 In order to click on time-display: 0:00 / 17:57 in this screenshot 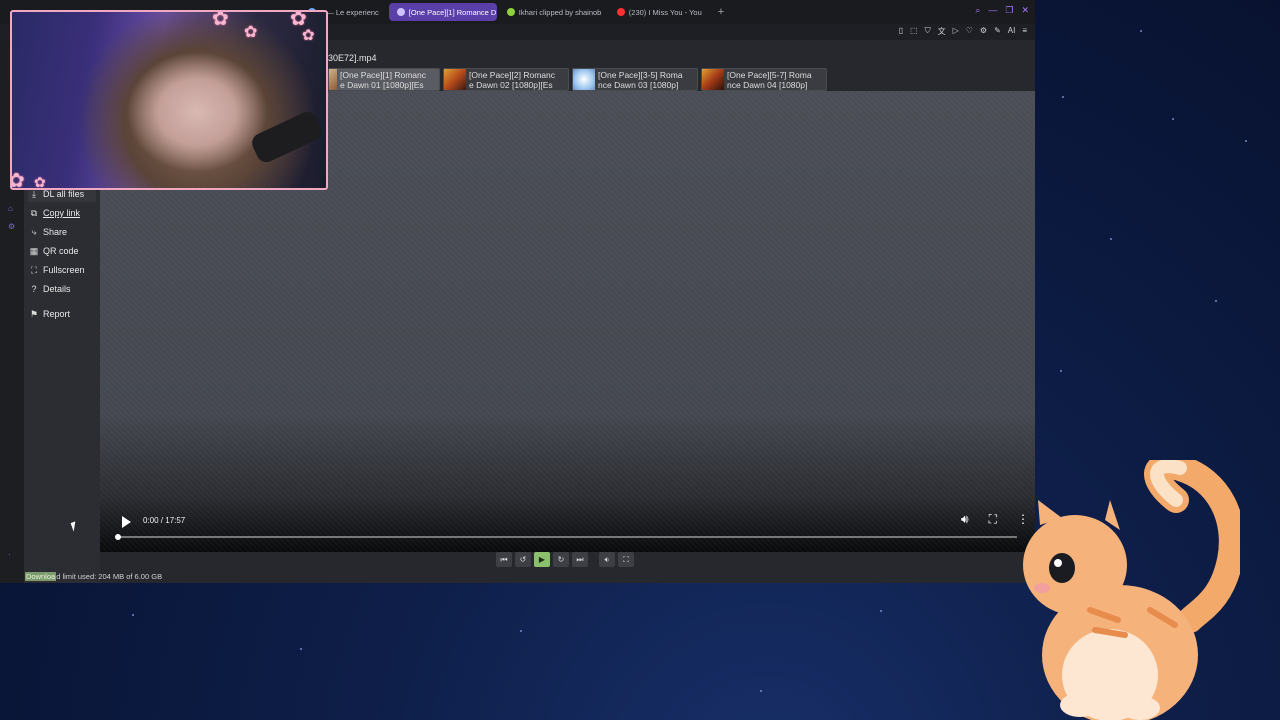, I will do `click(164, 520)`.